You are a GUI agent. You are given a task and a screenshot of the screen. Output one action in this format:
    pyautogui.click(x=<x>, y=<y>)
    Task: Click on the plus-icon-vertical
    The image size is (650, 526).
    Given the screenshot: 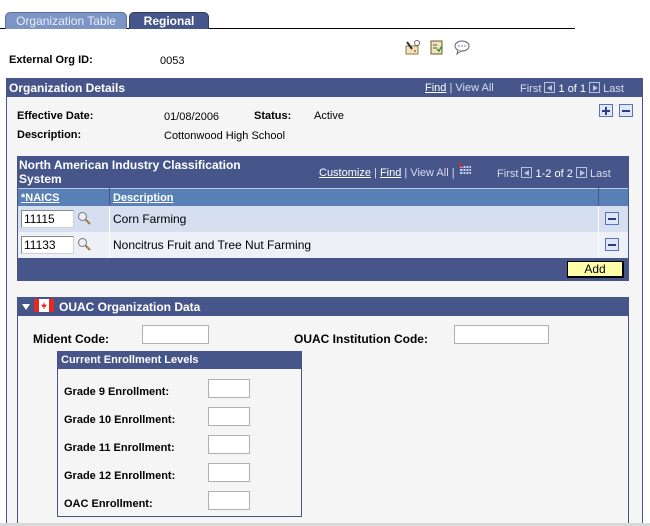 What is the action you would take?
    pyautogui.click(x=606, y=111)
    